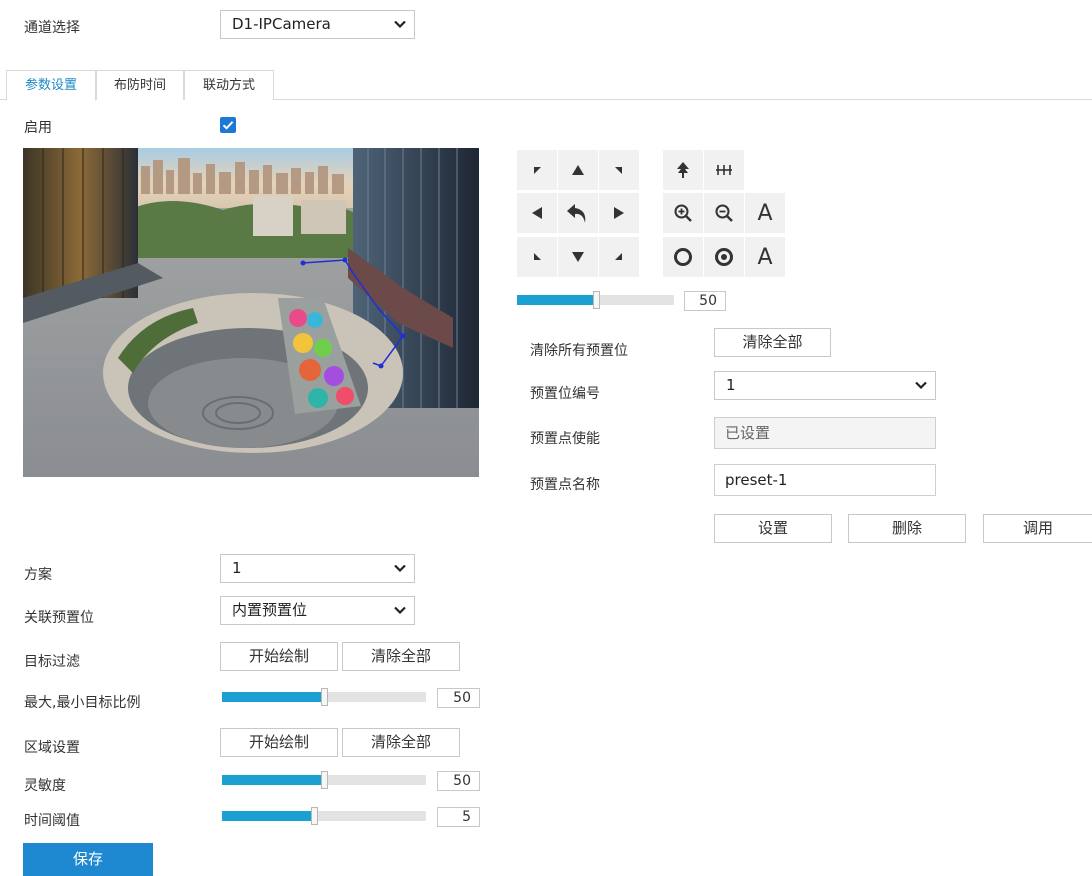 The height and width of the screenshot is (876, 1092). I want to click on down-left-arrow-icon, so click(537, 256).